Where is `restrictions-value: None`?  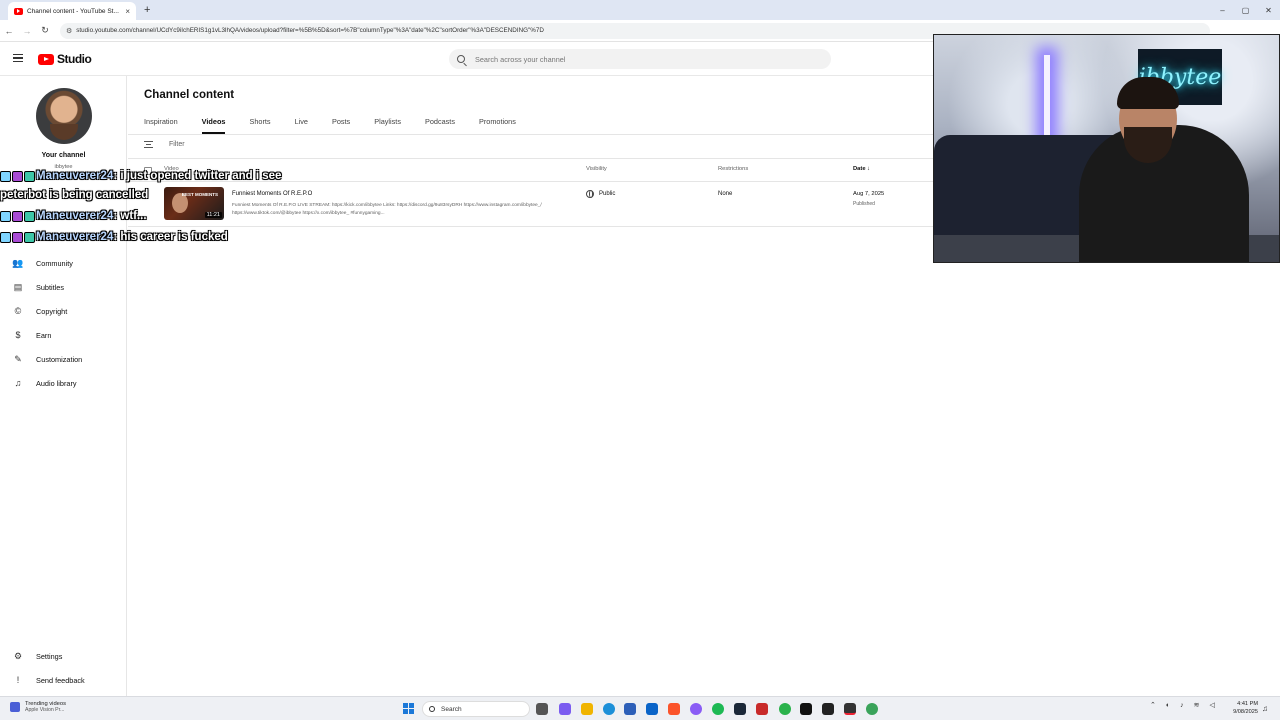
restrictions-value: None is located at coordinates (725, 194).